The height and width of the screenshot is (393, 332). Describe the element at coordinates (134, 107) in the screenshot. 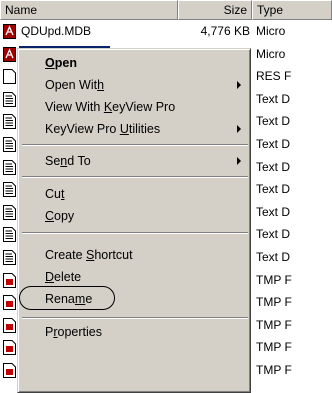

I see `menu-item-view-with-keyview: View With KeyView Pro` at that location.